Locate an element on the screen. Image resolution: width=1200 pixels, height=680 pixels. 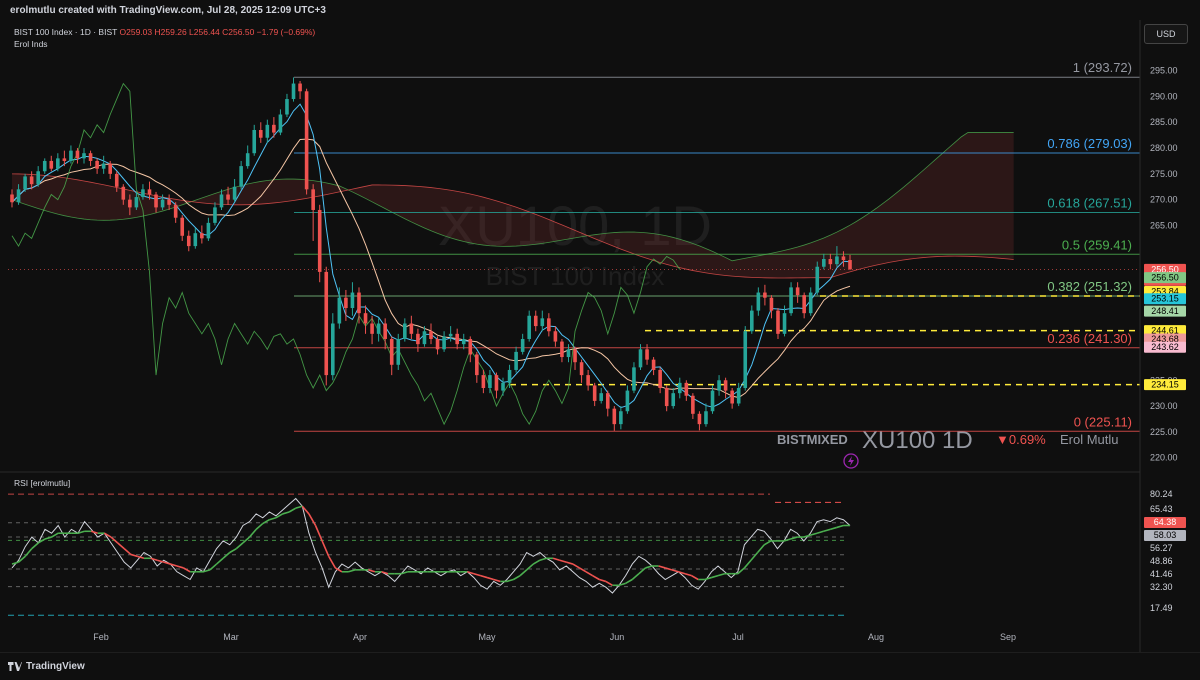
rsi-label: RSI [erolmutlu] is located at coordinates (42, 483).